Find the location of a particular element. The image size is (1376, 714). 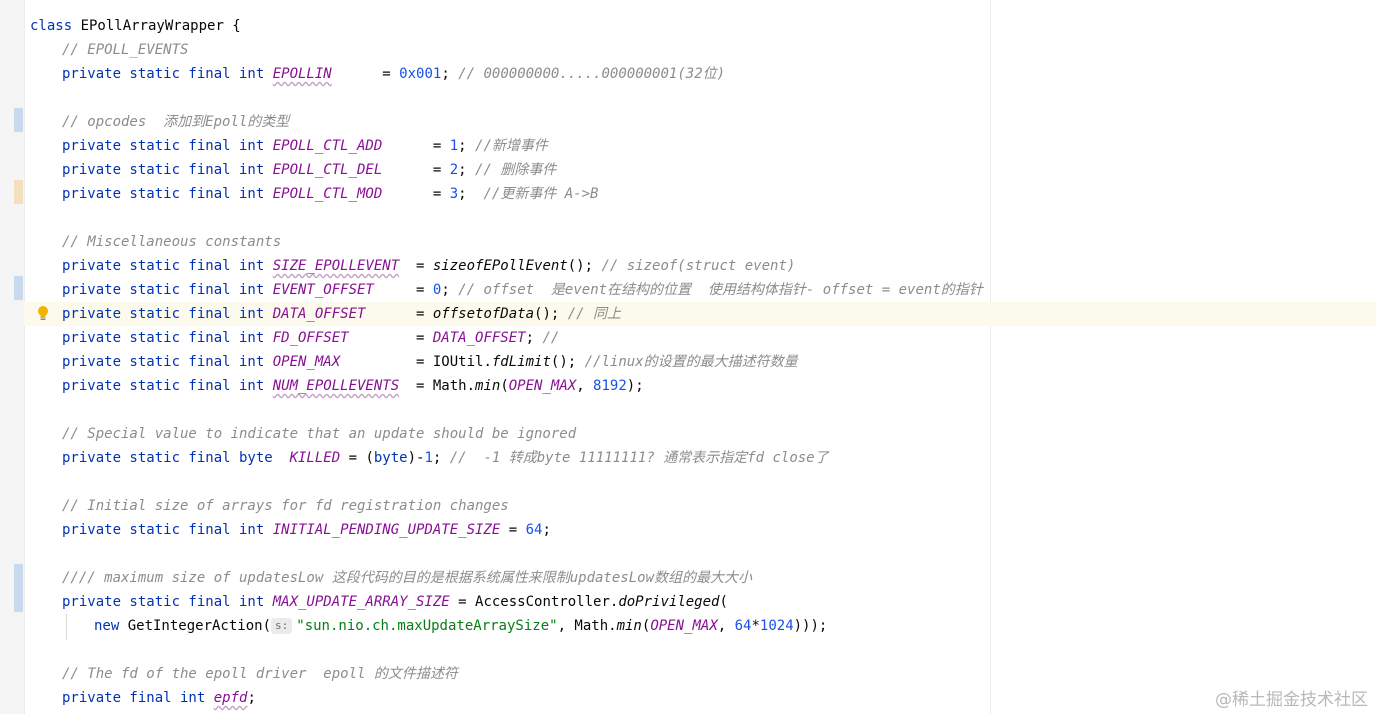

code-token: 2 is located at coordinates (454, 170).